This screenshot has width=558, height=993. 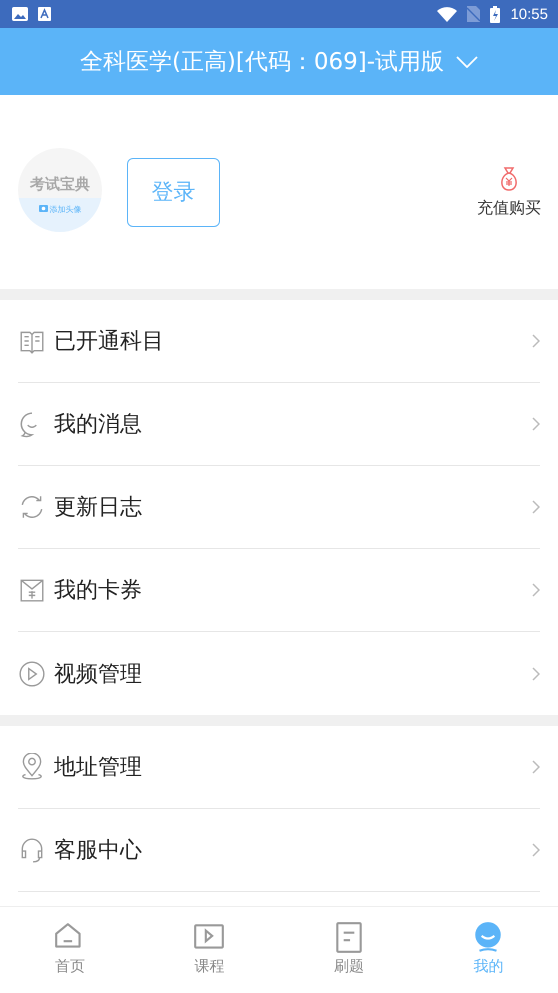 What do you see at coordinates (529, 14) in the screenshot?
I see `clock-time: 10:55` at bounding box center [529, 14].